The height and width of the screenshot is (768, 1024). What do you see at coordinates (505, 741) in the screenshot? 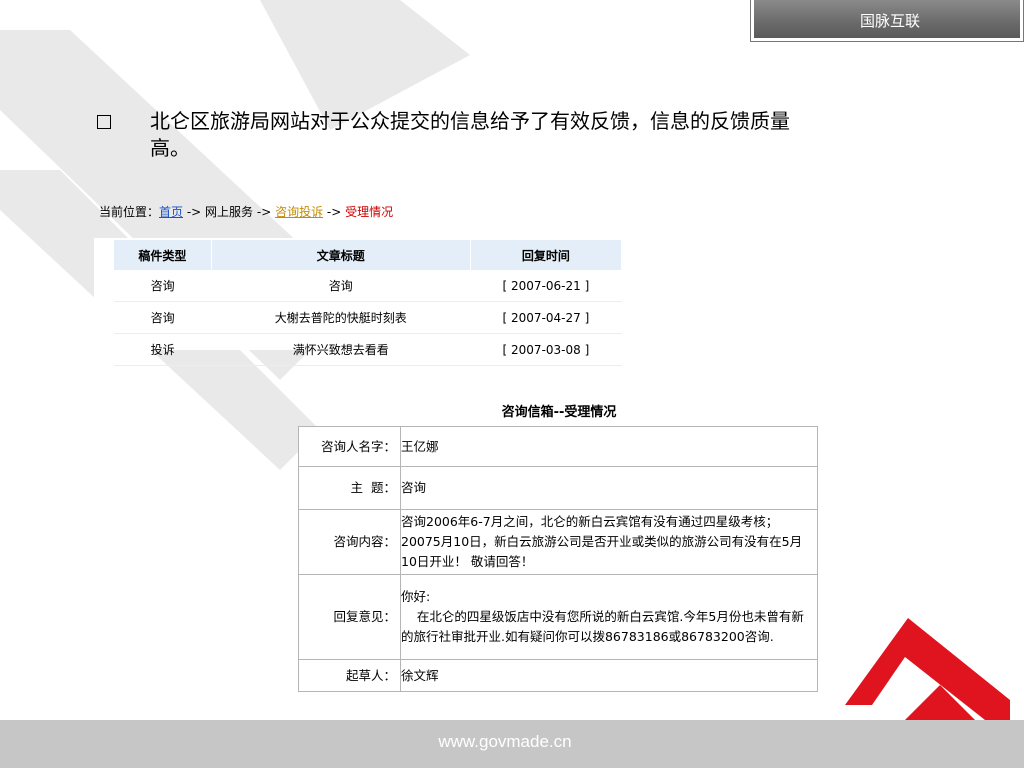
I see `footer-url: www.govmade.cn` at bounding box center [505, 741].